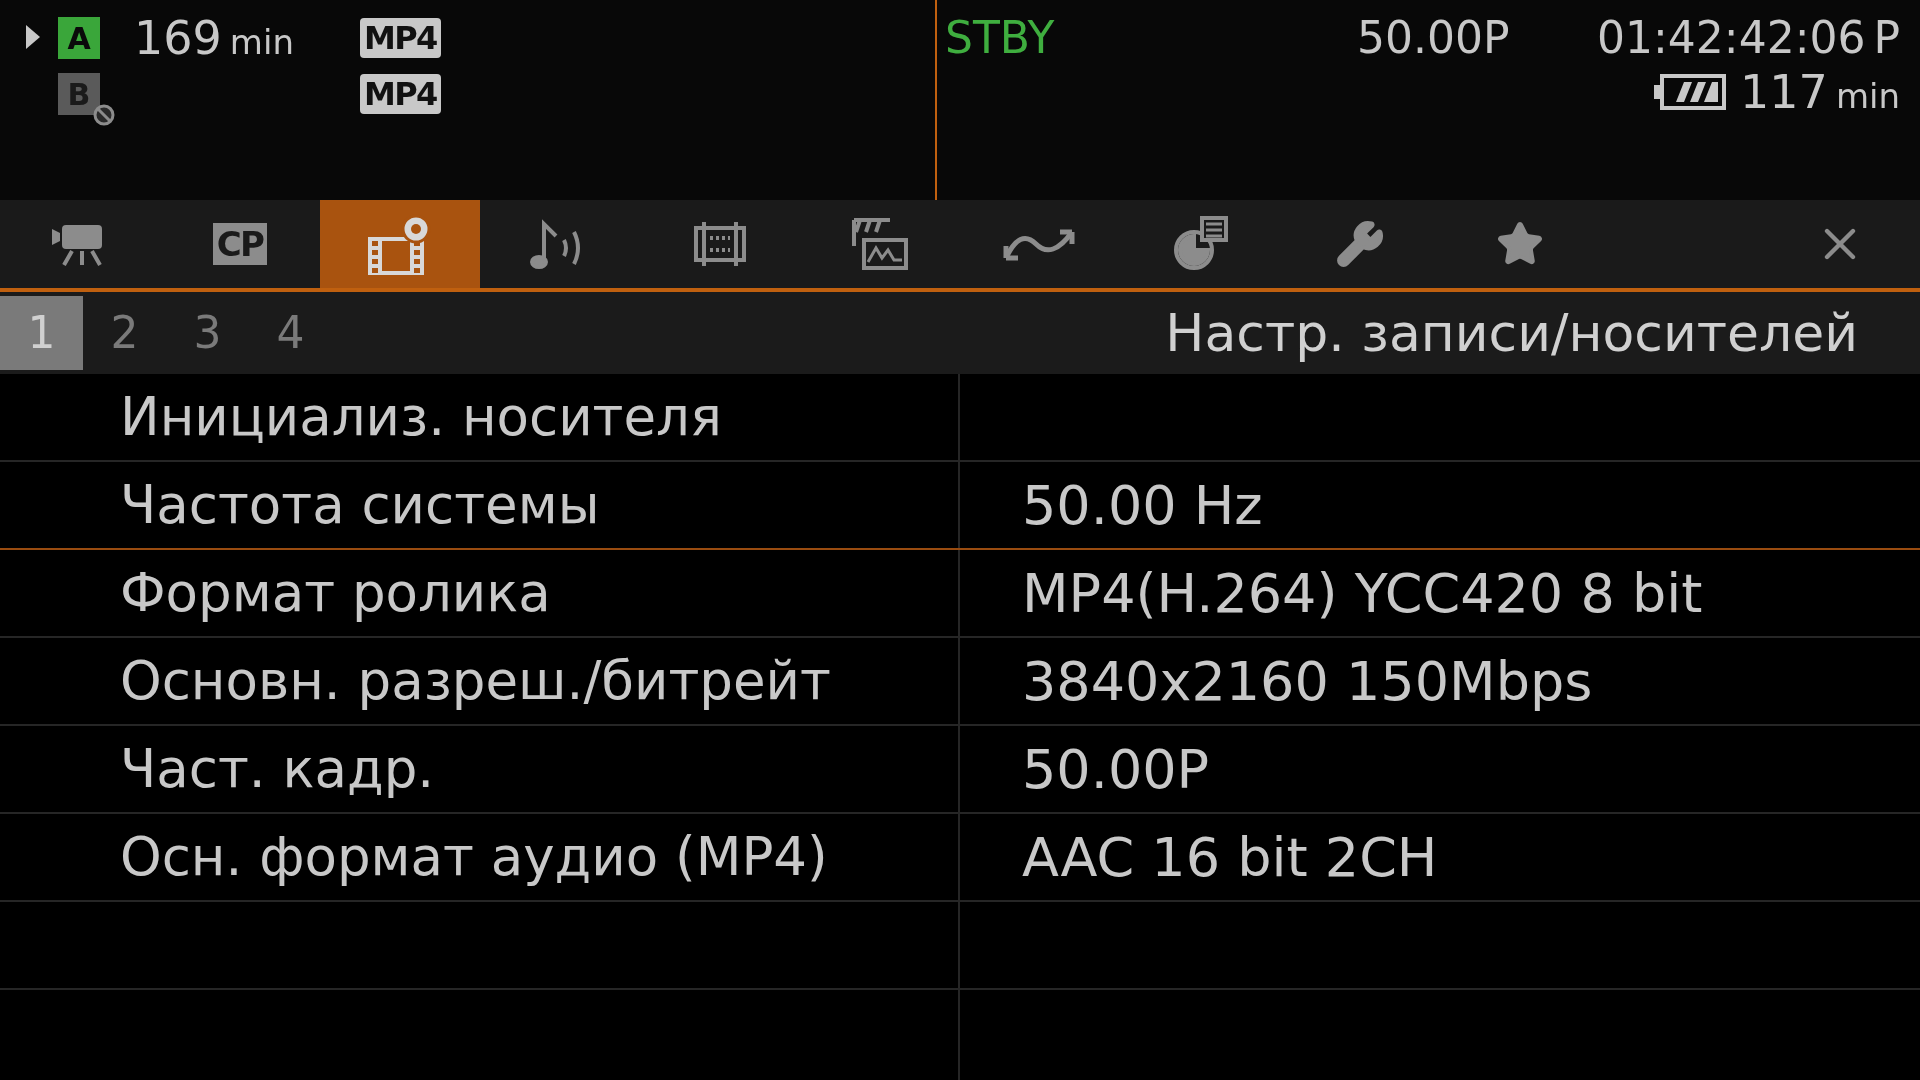 The image size is (1920, 1080). What do you see at coordinates (1511, 333) in the screenshot?
I see `section-title: Настр. записи/носителей` at bounding box center [1511, 333].